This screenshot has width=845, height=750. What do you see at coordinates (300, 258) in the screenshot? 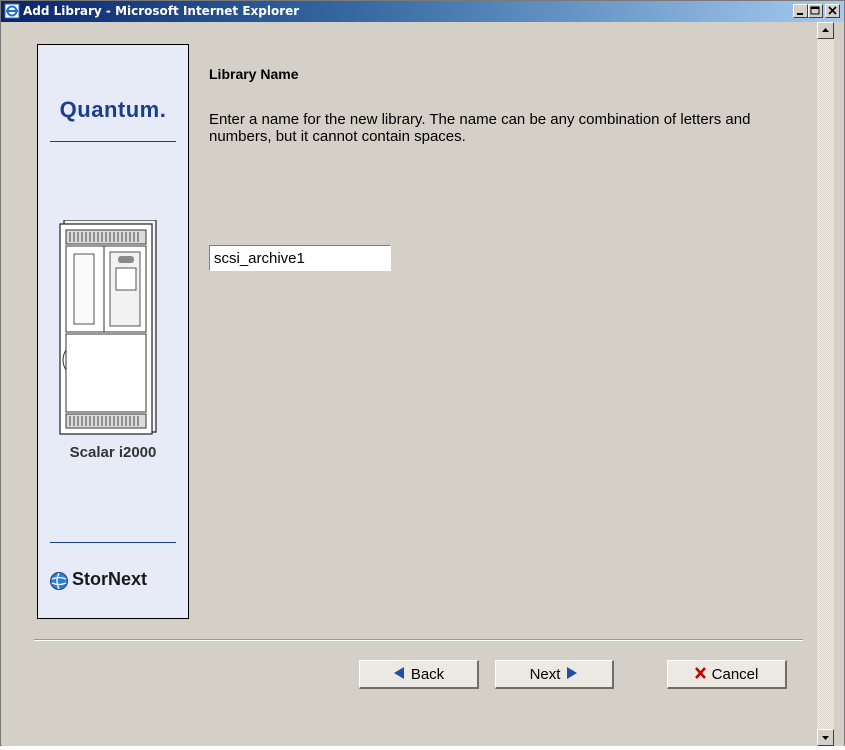
I see `library-name-input` at bounding box center [300, 258].